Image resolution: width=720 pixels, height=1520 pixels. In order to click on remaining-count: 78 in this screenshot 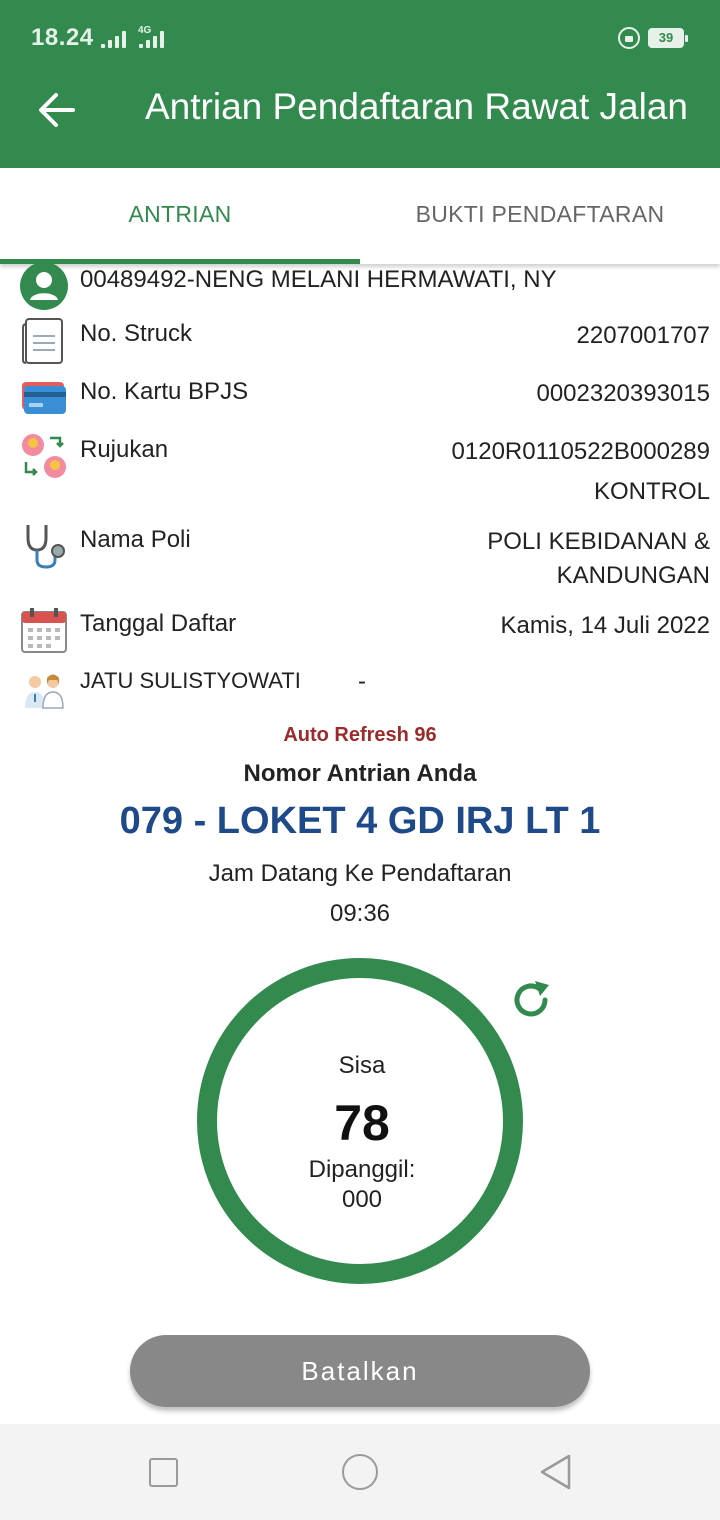, I will do `click(362, 1123)`.